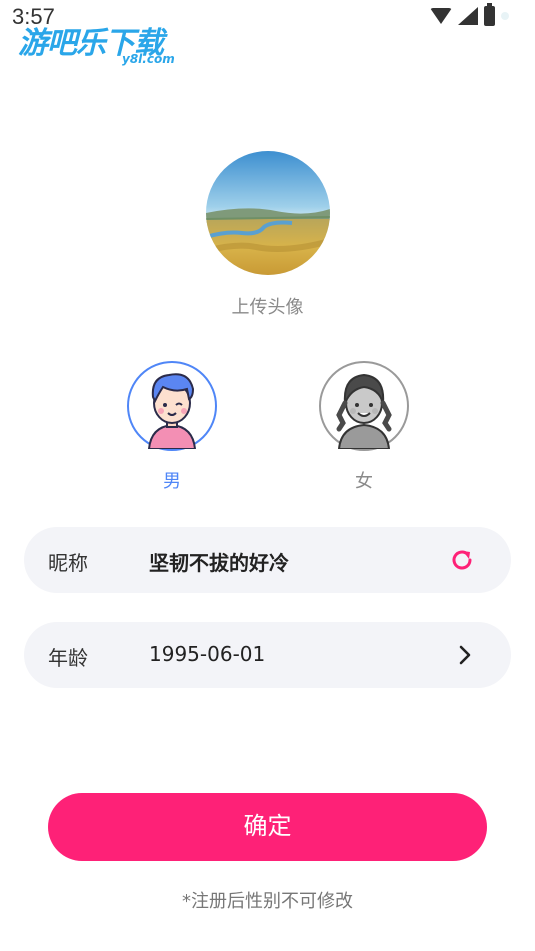 Image resolution: width=535 pixels, height=951 pixels. What do you see at coordinates (267, 306) in the screenshot?
I see `avatar-upload-label: 上传头像` at bounding box center [267, 306].